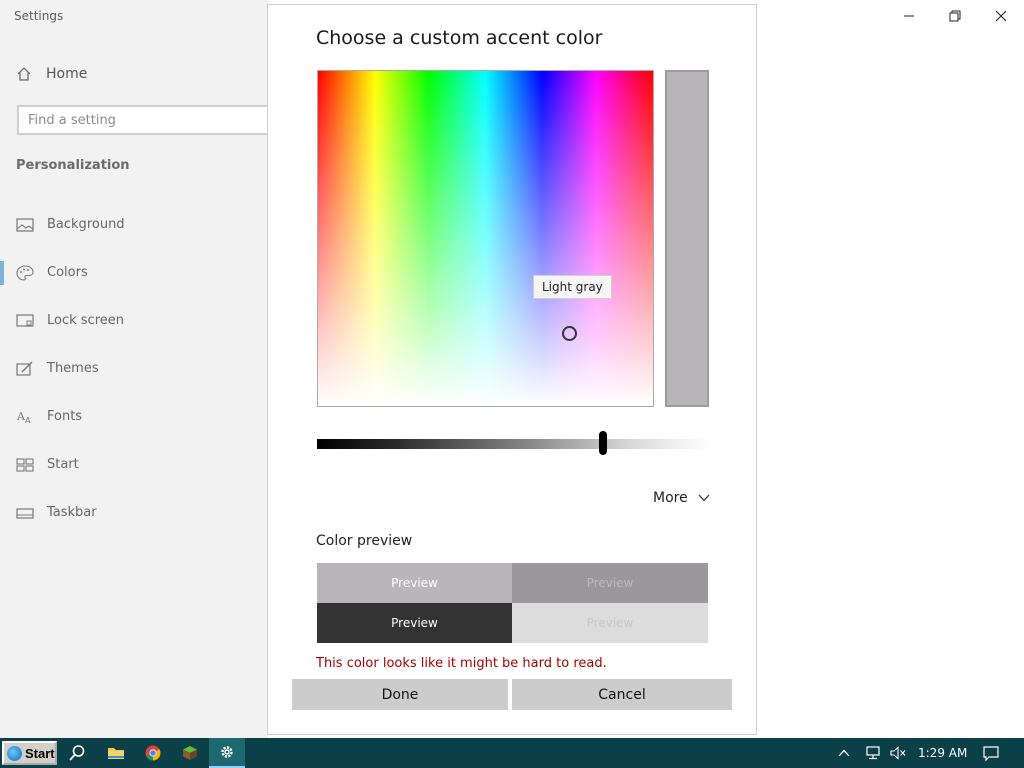 This screenshot has width=1024, height=768. Describe the element at coordinates (687, 238) in the screenshot. I see `selected-color-swatch` at that location.